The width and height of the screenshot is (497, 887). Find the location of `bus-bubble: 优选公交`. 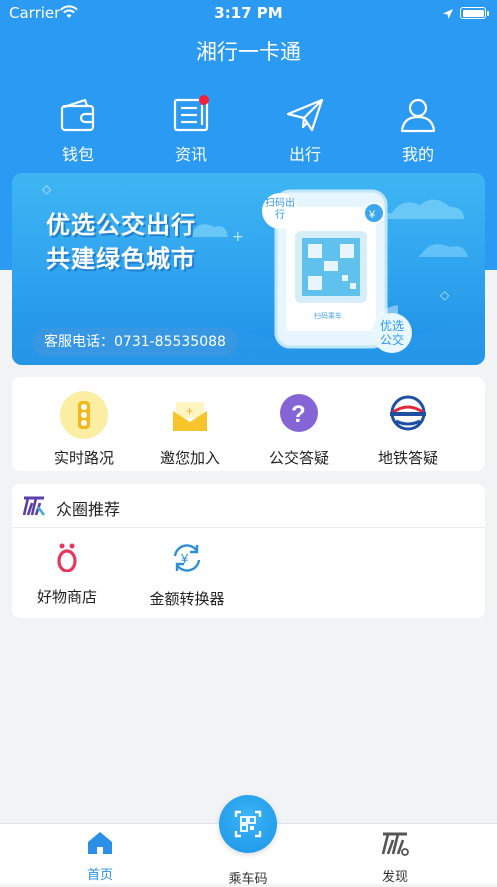

bus-bubble: 优选公交 is located at coordinates (392, 333).